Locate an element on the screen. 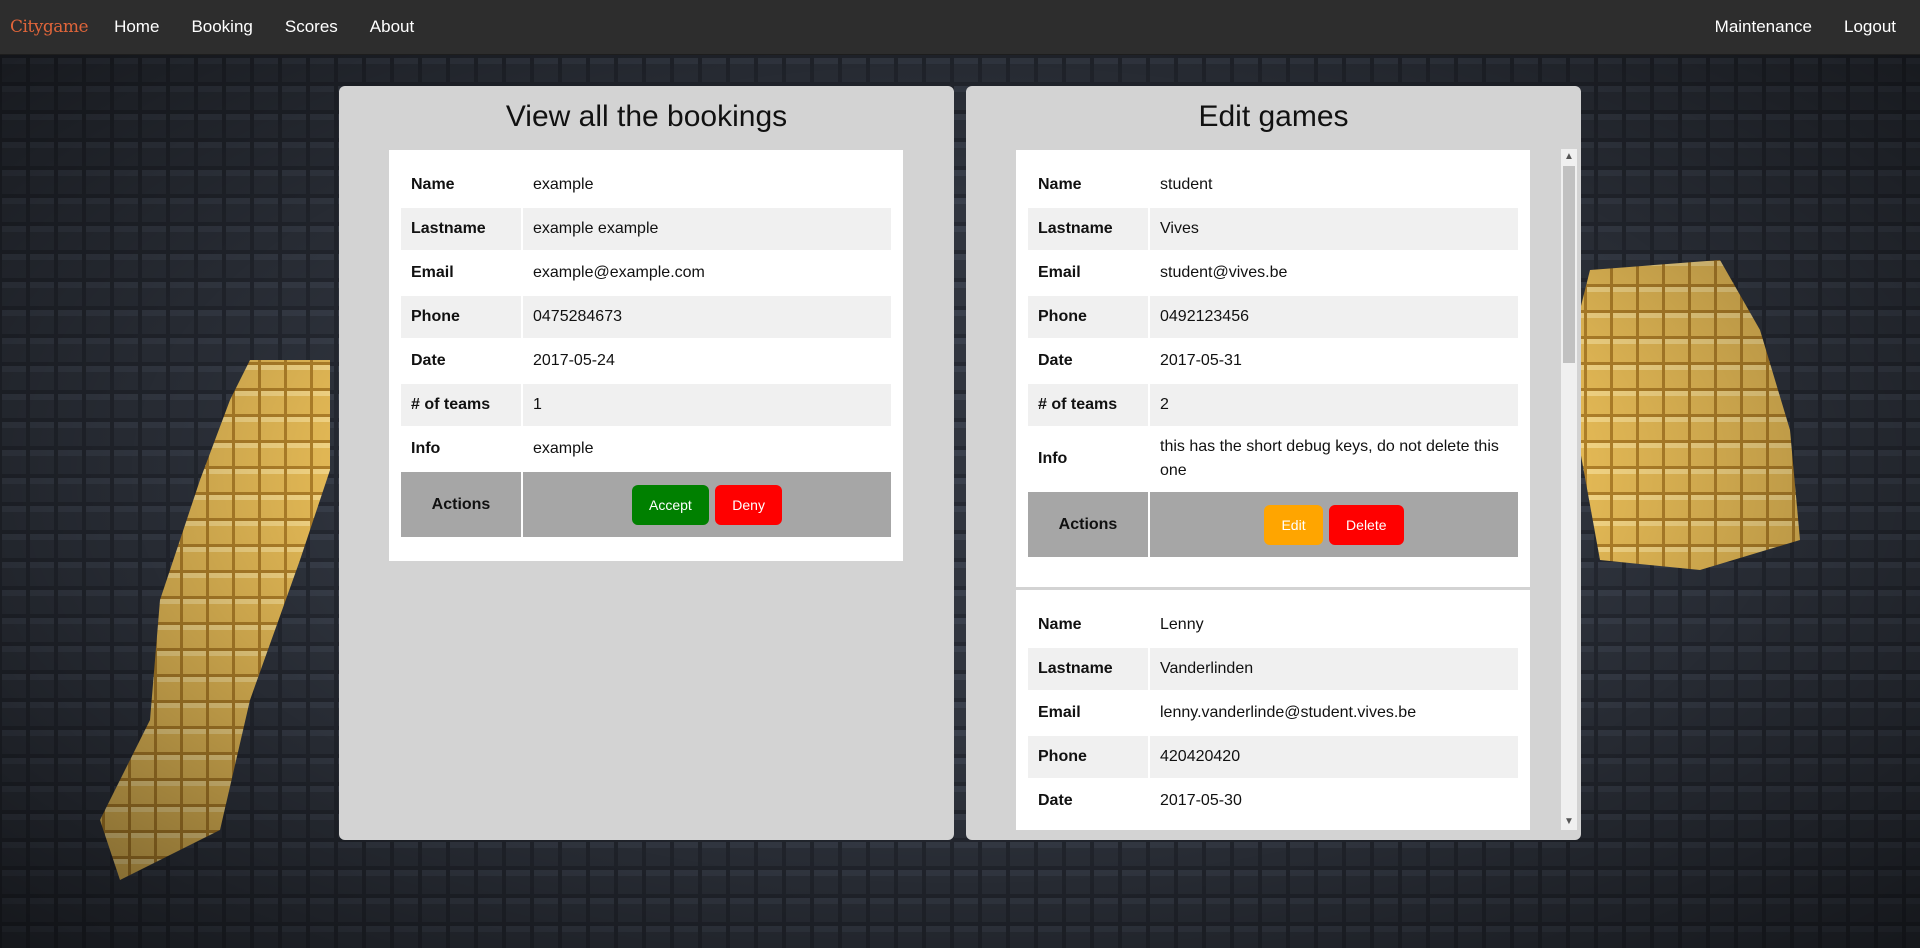 This screenshot has height=948, width=1920. nav-maintenance: Maintenance is located at coordinates (1763, 27).